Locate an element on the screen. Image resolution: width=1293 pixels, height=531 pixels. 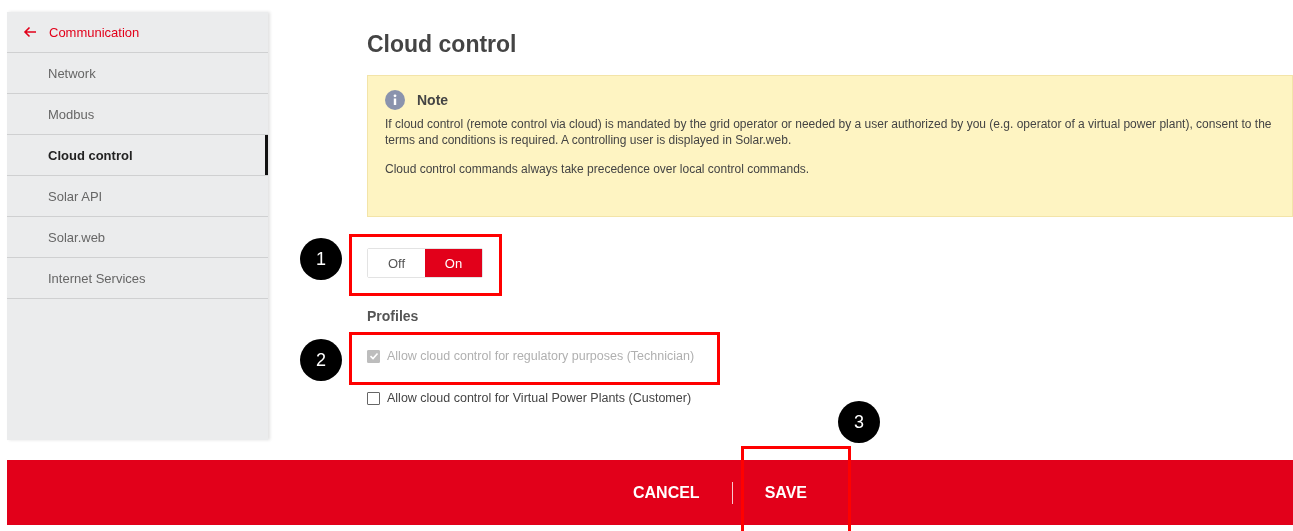
sidebar-item: Modbus is located at coordinates (137, 114).